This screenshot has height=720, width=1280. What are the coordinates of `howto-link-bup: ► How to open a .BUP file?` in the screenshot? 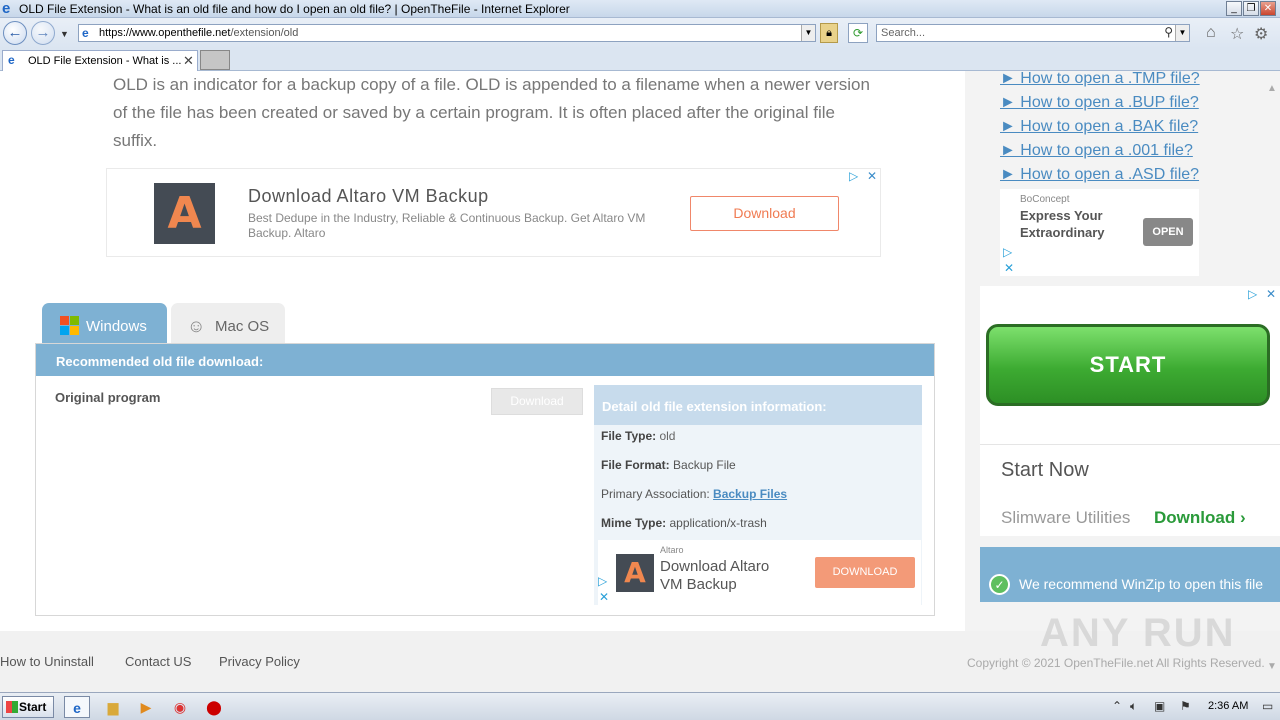 It's located at (1099, 103).